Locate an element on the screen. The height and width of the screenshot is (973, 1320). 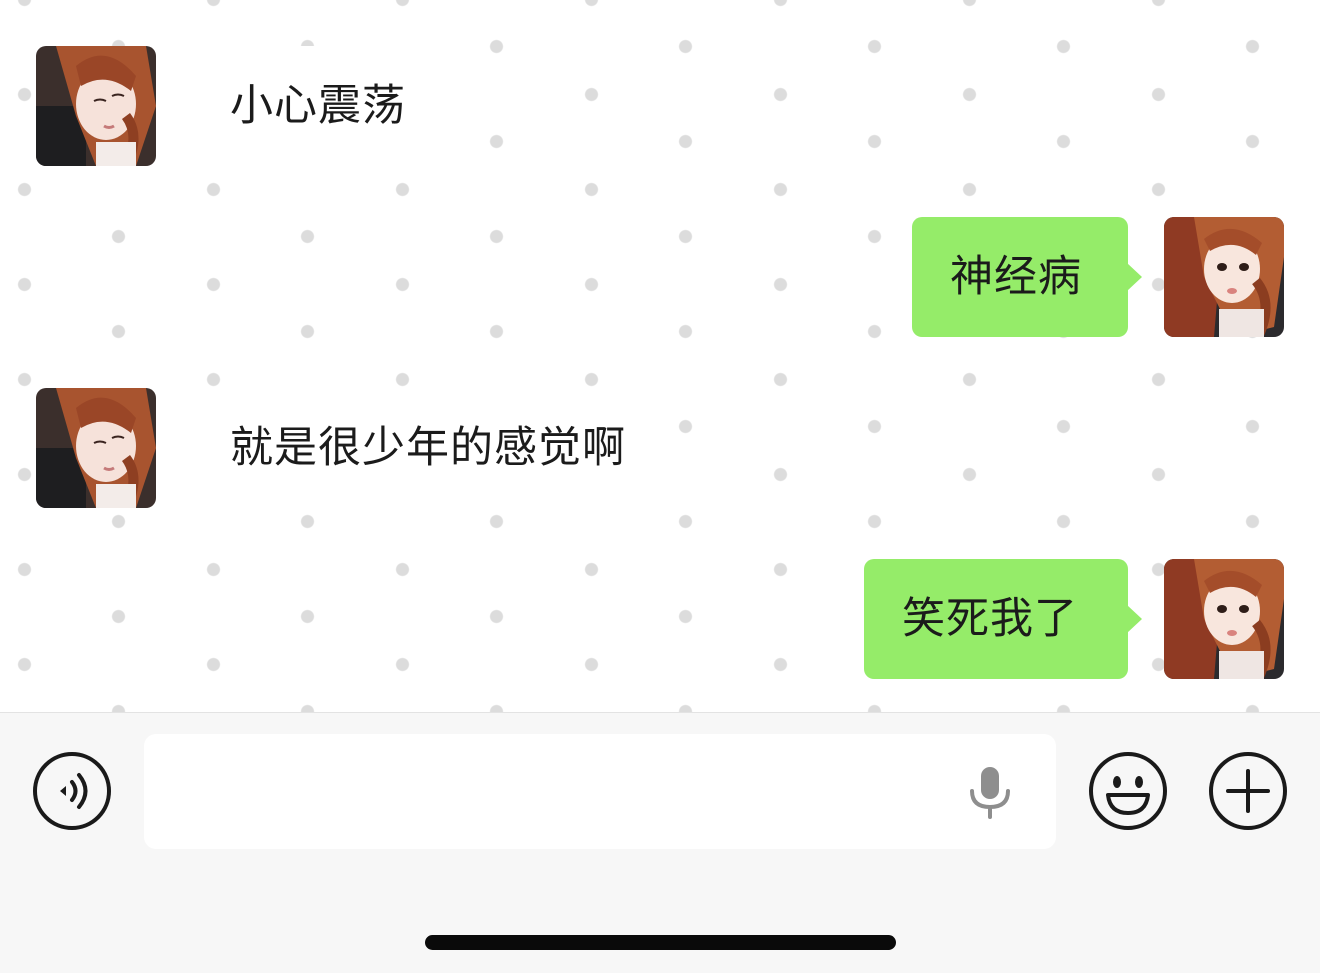
message-input is located at coordinates (600, 791).